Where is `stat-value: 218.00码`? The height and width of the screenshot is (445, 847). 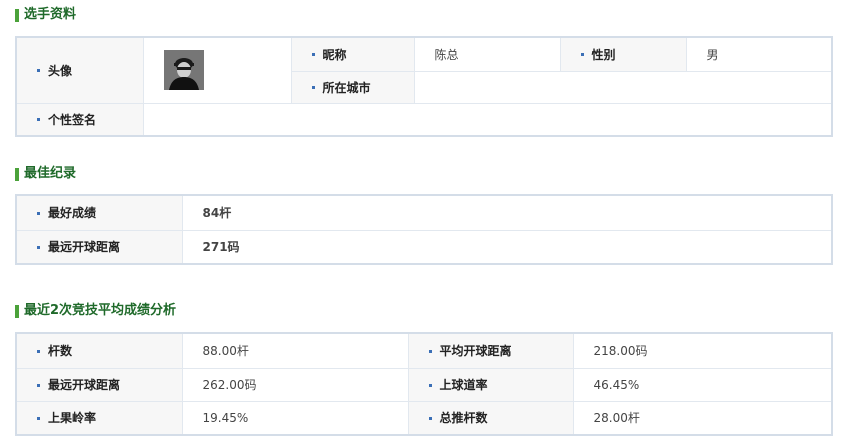 stat-value: 218.00码 is located at coordinates (701, 351).